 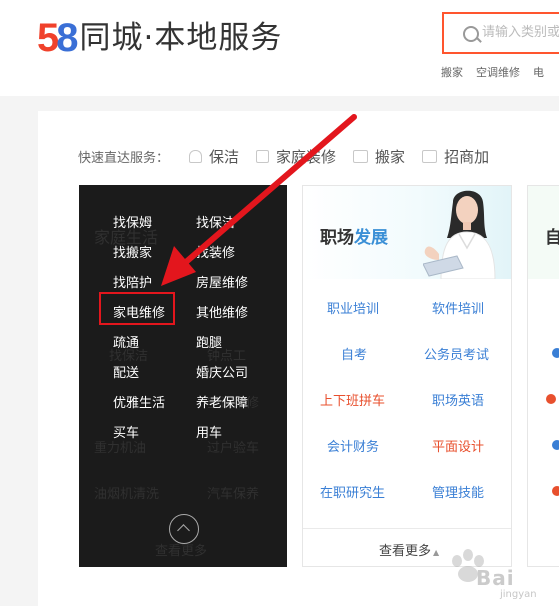 I want to click on popup-link: 疏通, so click(x=126, y=341).